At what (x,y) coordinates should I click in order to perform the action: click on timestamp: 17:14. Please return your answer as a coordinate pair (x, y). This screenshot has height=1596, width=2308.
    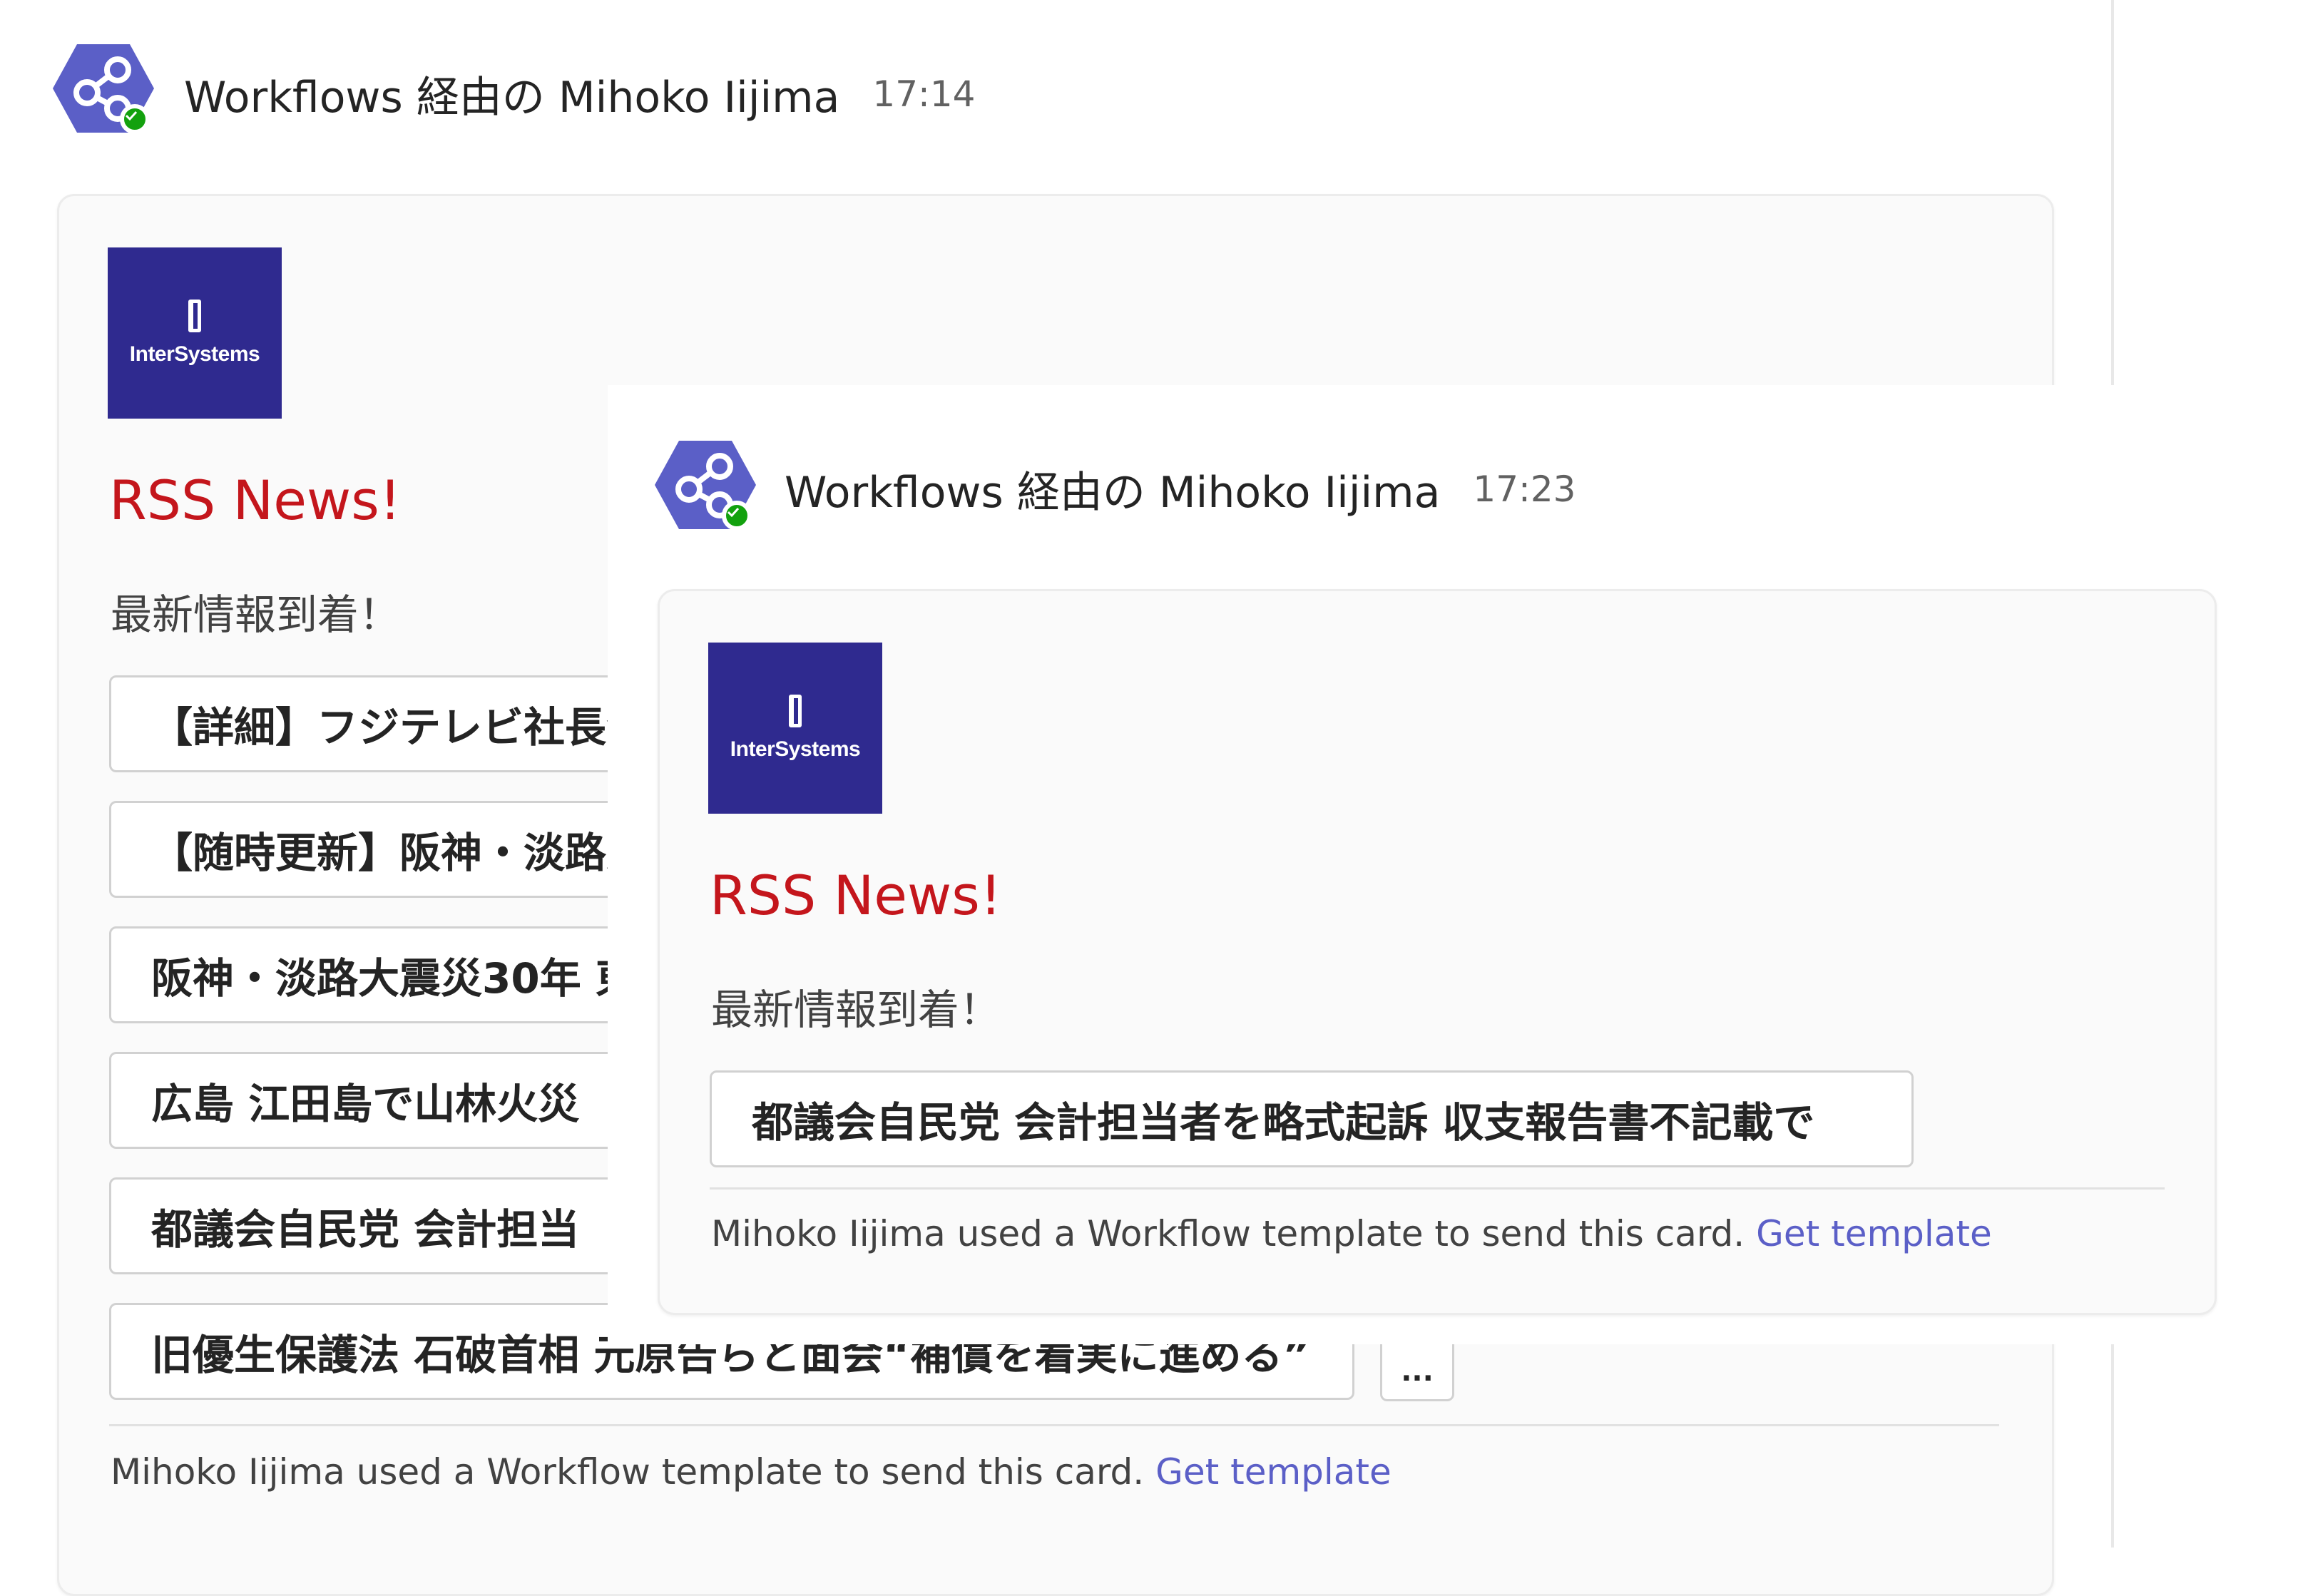
    Looking at the image, I should click on (923, 94).